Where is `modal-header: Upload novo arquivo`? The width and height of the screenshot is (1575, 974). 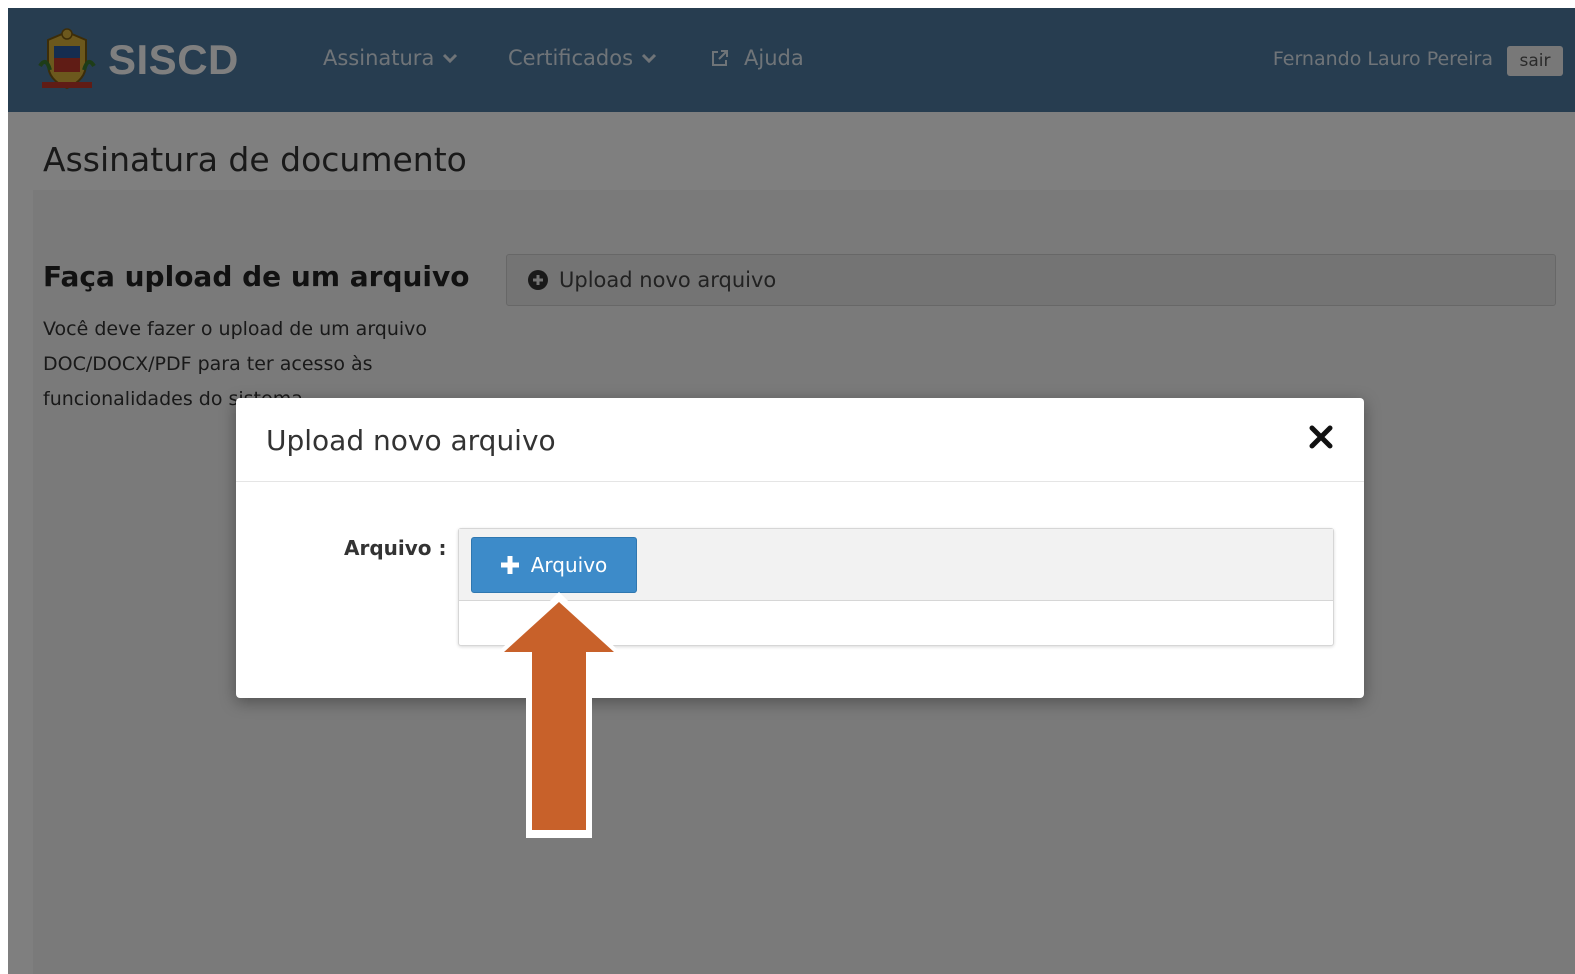 modal-header: Upload novo arquivo is located at coordinates (800, 440).